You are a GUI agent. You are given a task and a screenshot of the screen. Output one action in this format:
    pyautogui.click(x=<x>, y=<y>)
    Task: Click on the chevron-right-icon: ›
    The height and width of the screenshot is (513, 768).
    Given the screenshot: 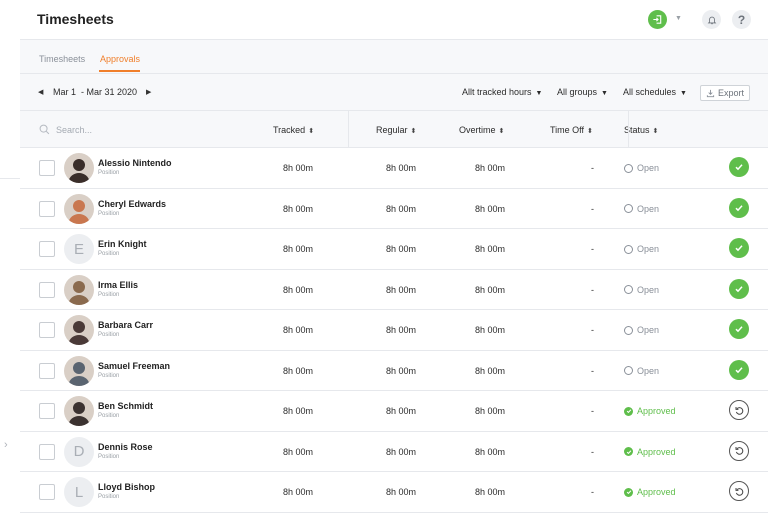 What is the action you would take?
    pyautogui.click(x=6, y=445)
    